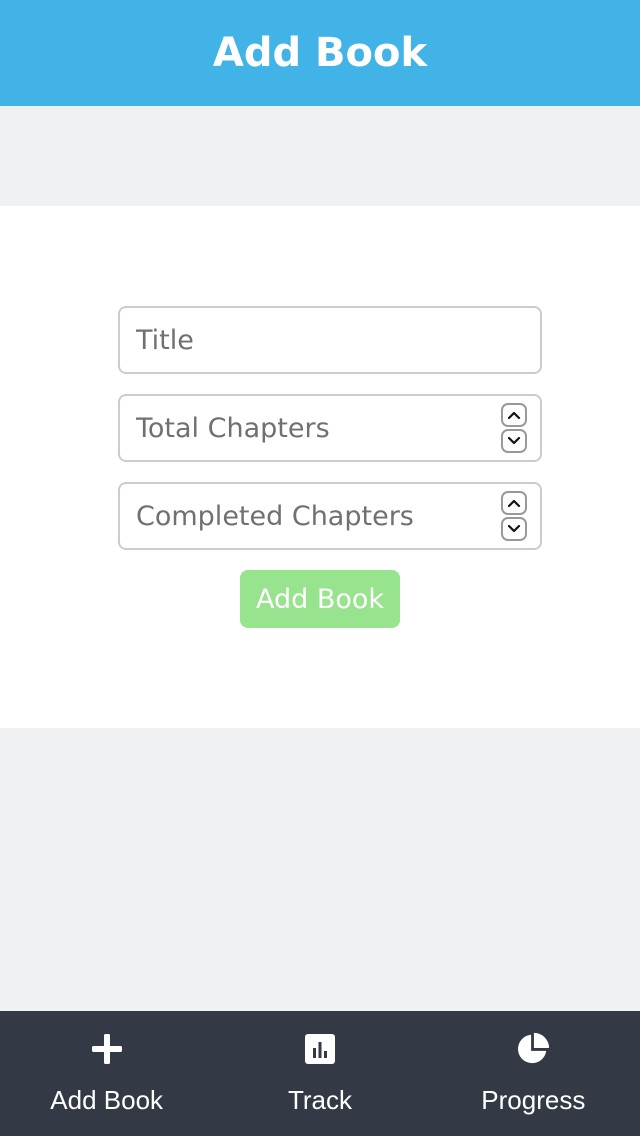  I want to click on nav-label: Track, so click(320, 1100).